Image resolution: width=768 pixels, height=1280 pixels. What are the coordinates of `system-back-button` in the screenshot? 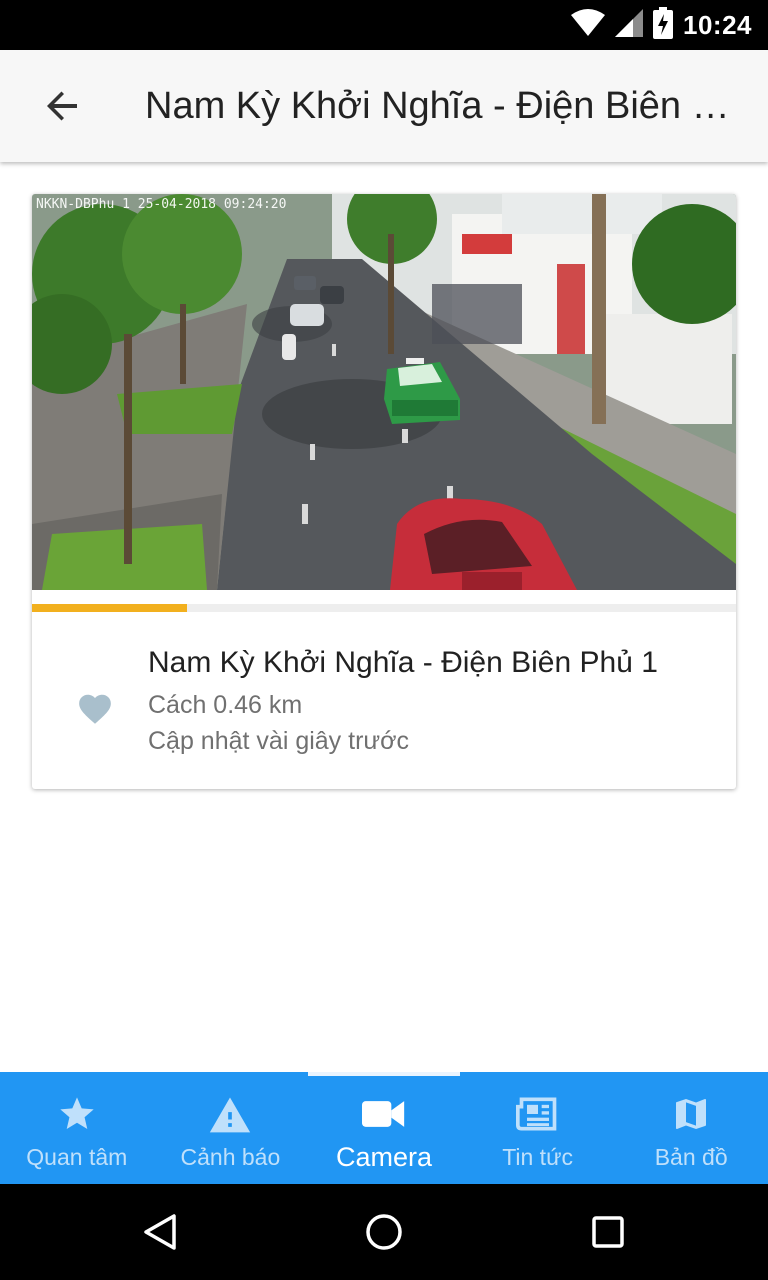 It's located at (160, 1232).